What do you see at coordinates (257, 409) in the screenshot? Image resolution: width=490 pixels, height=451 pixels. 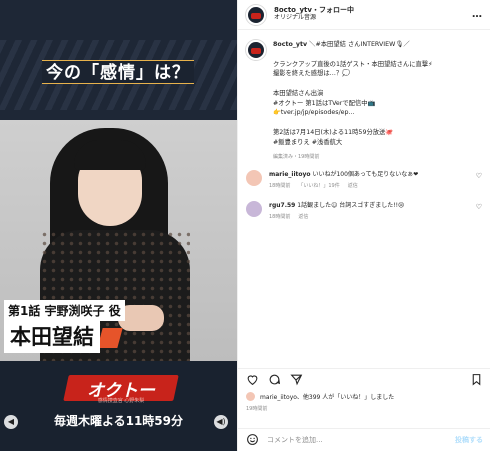 I see `post-date: 19時間前` at bounding box center [257, 409].